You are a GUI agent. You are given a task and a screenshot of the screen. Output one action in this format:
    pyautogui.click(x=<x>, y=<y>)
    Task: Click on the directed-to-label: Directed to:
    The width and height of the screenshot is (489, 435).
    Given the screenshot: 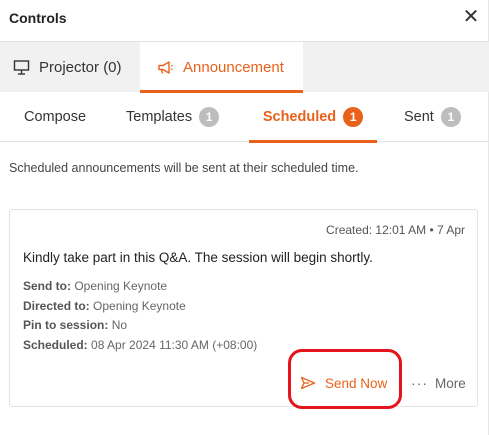 What is the action you would take?
    pyautogui.click(x=56, y=306)
    